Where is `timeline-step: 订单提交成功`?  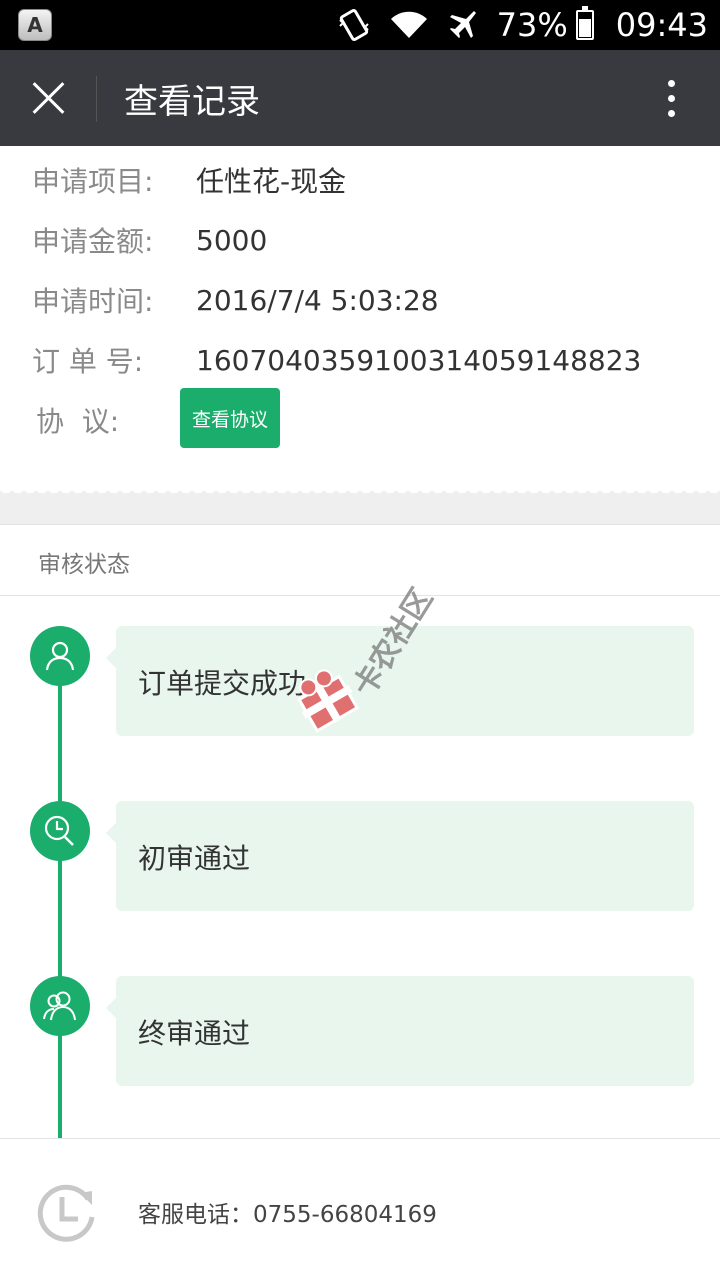
timeline-step: 订单提交成功 is located at coordinates (400, 681).